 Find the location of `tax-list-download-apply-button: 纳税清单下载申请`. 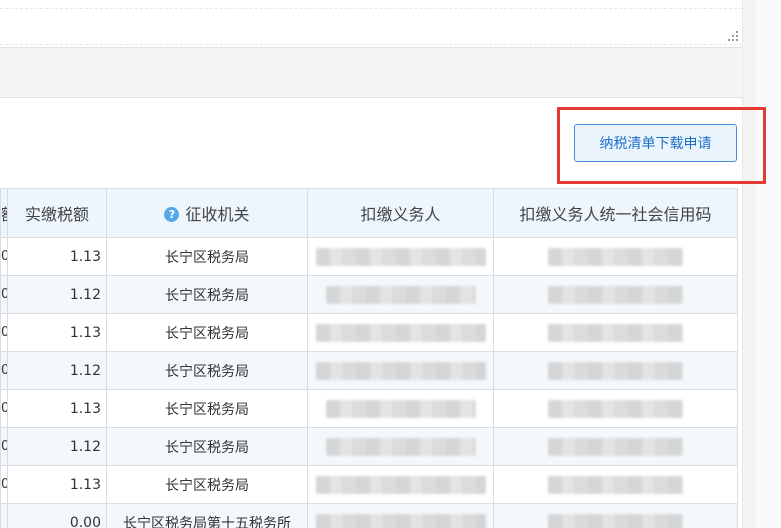

tax-list-download-apply-button: 纳税清单下载申请 is located at coordinates (655, 143).